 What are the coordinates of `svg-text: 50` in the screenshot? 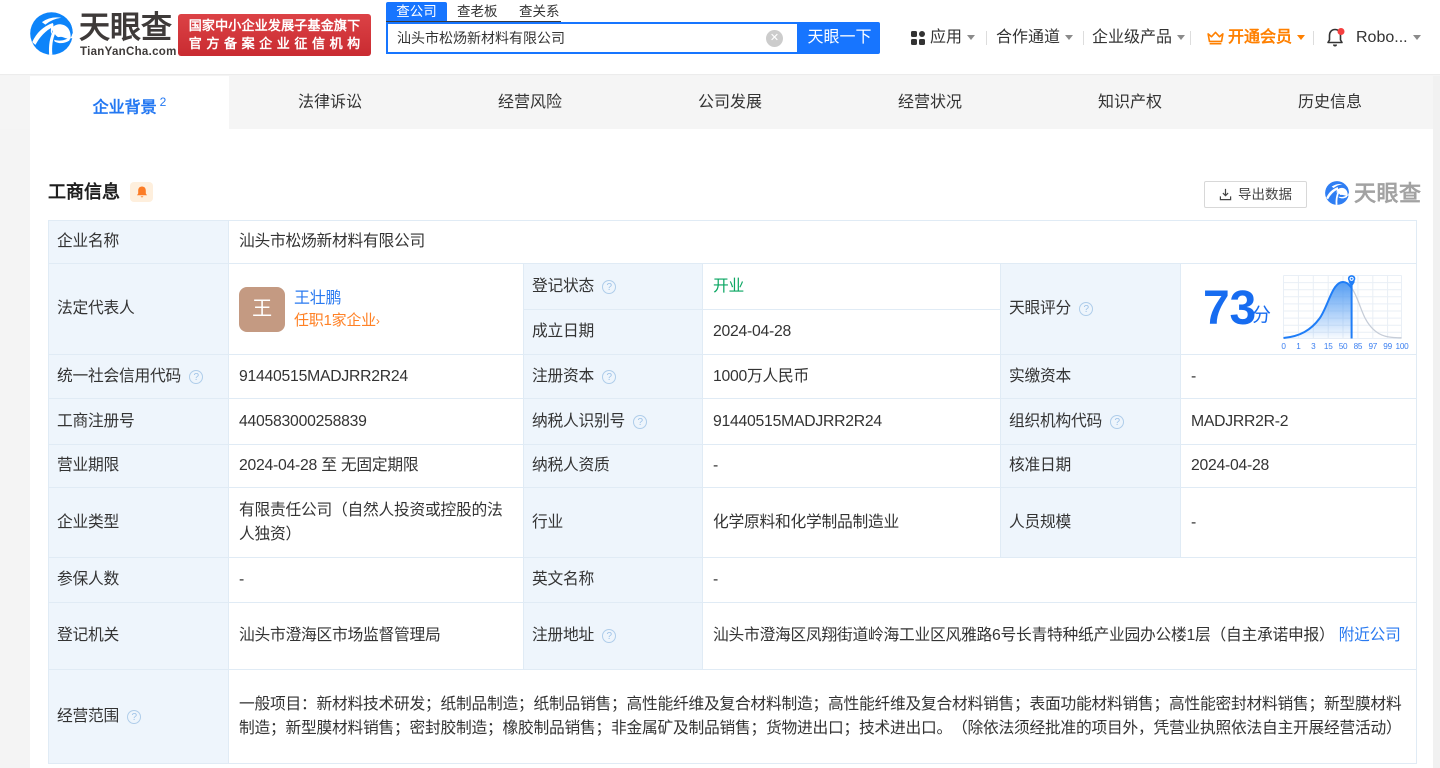 It's located at (1343, 346).